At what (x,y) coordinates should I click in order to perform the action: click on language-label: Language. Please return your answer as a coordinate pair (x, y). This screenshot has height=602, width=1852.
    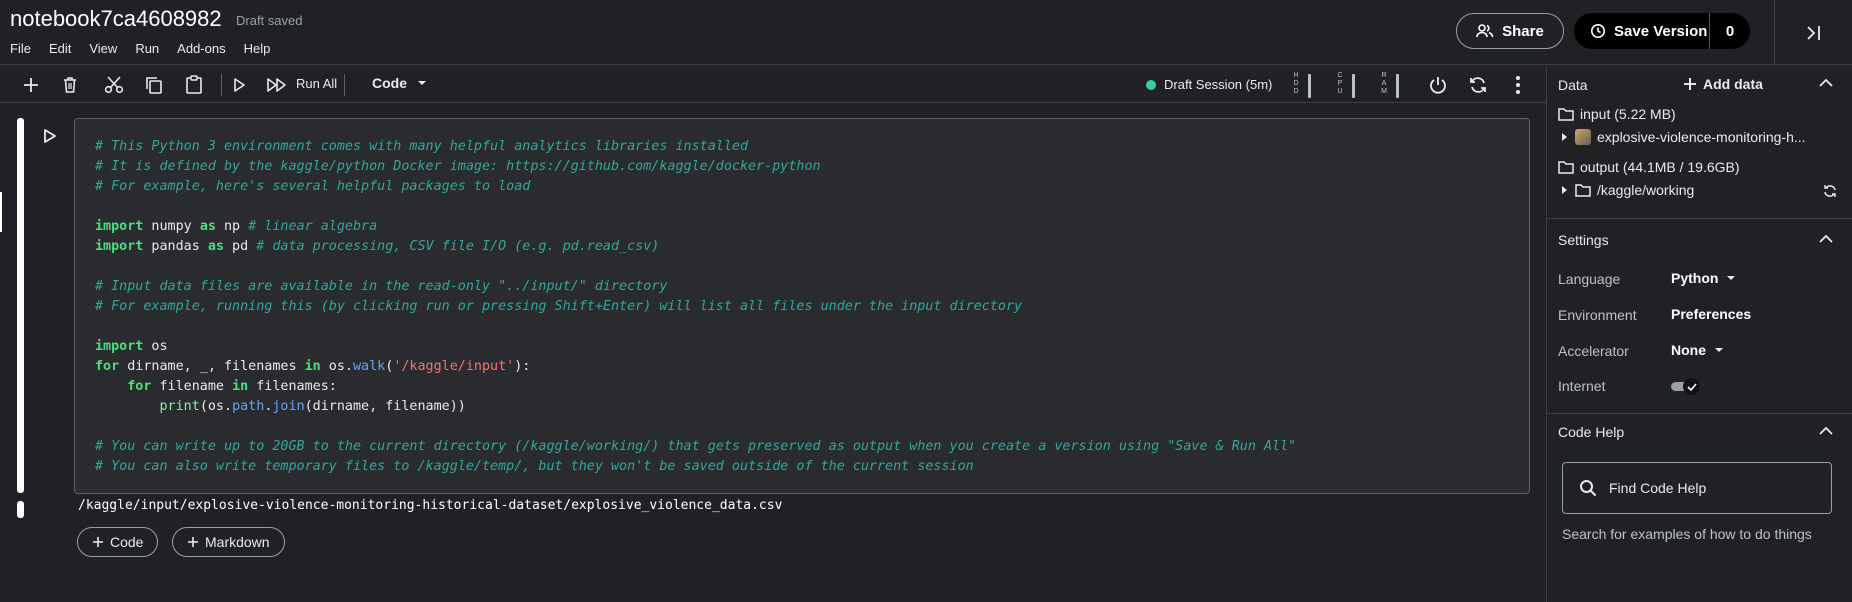
    Looking at the image, I should click on (1589, 279).